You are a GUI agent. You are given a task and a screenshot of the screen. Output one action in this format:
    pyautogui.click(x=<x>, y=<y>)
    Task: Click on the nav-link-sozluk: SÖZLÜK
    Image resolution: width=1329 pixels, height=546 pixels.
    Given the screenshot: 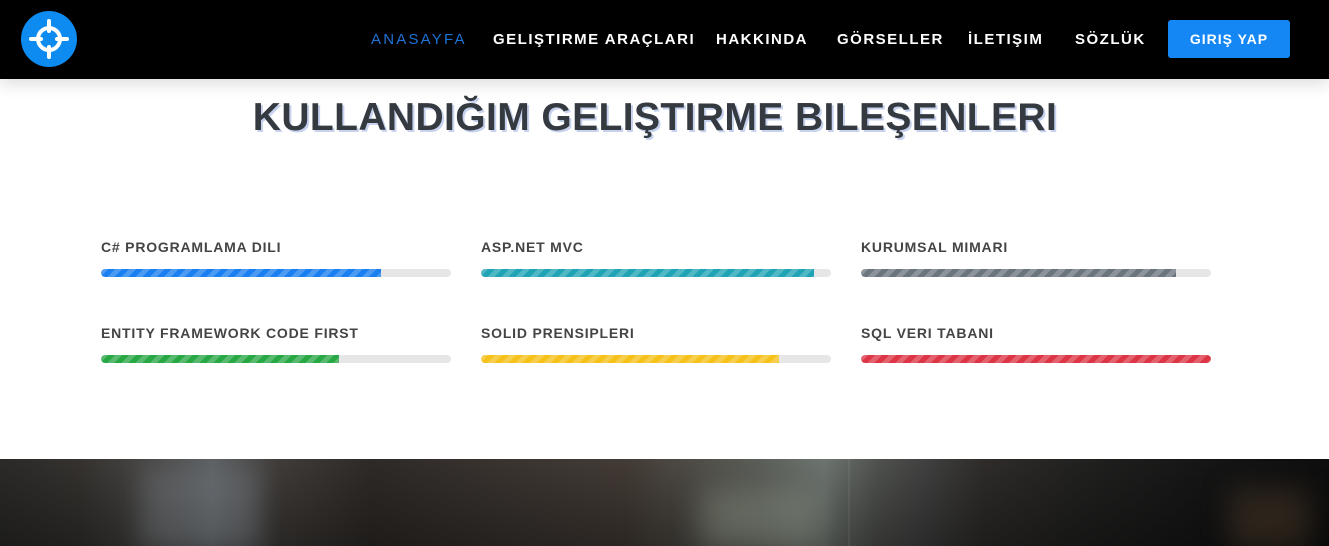 What is the action you would take?
    pyautogui.click(x=1110, y=40)
    